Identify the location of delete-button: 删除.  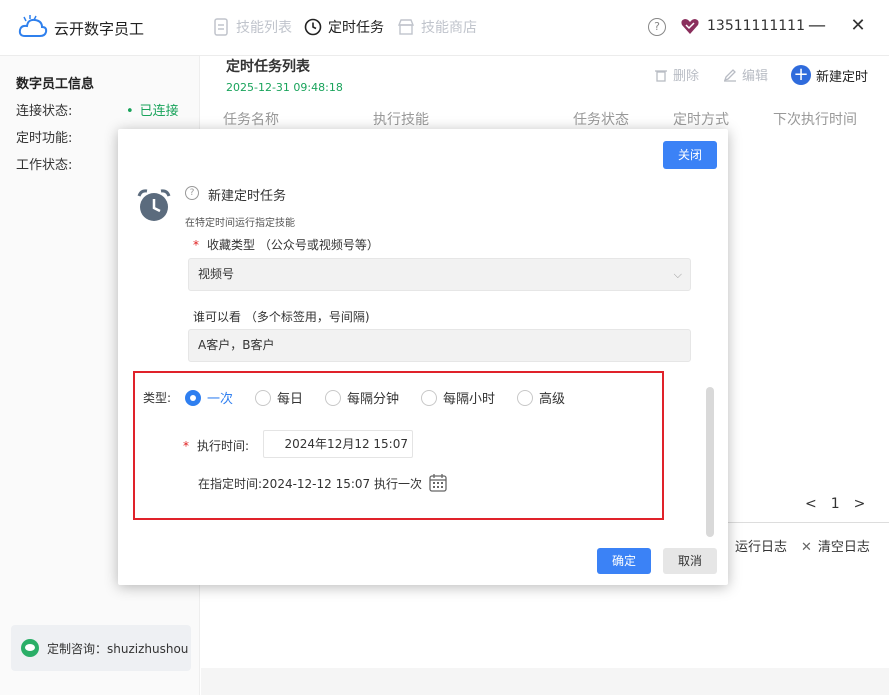
(676, 74).